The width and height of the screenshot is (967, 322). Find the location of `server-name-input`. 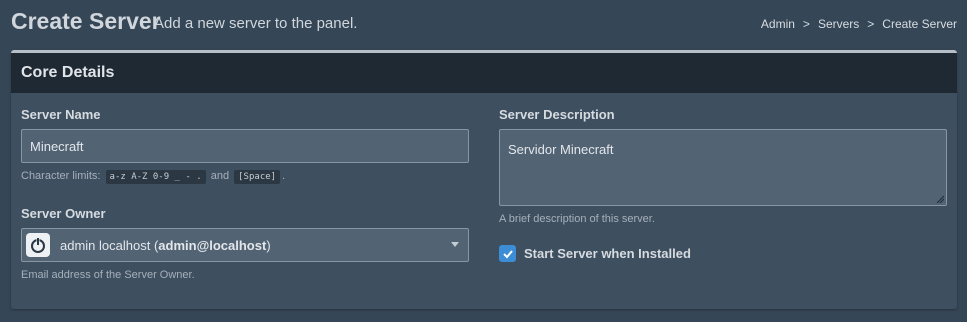

server-name-input is located at coordinates (245, 146).